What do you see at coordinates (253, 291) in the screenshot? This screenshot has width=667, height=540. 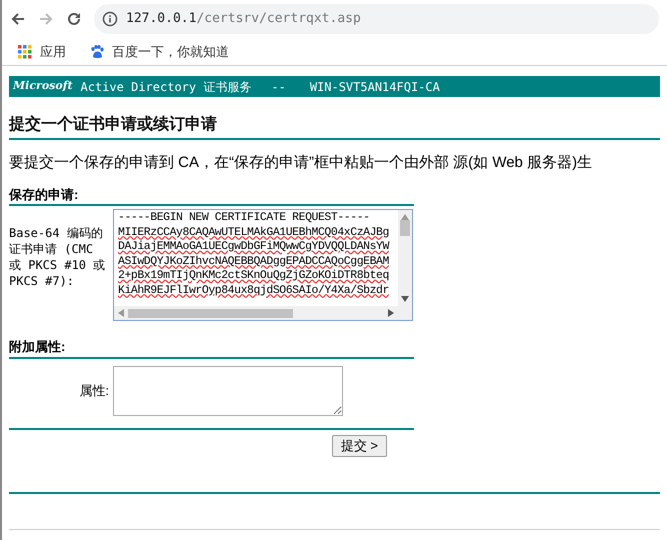 I see `request-text-line: KiAhR9EJFlIwrOyp84ux8qjdSO6SAIo/Y4Xa/Sbzdr` at bounding box center [253, 291].